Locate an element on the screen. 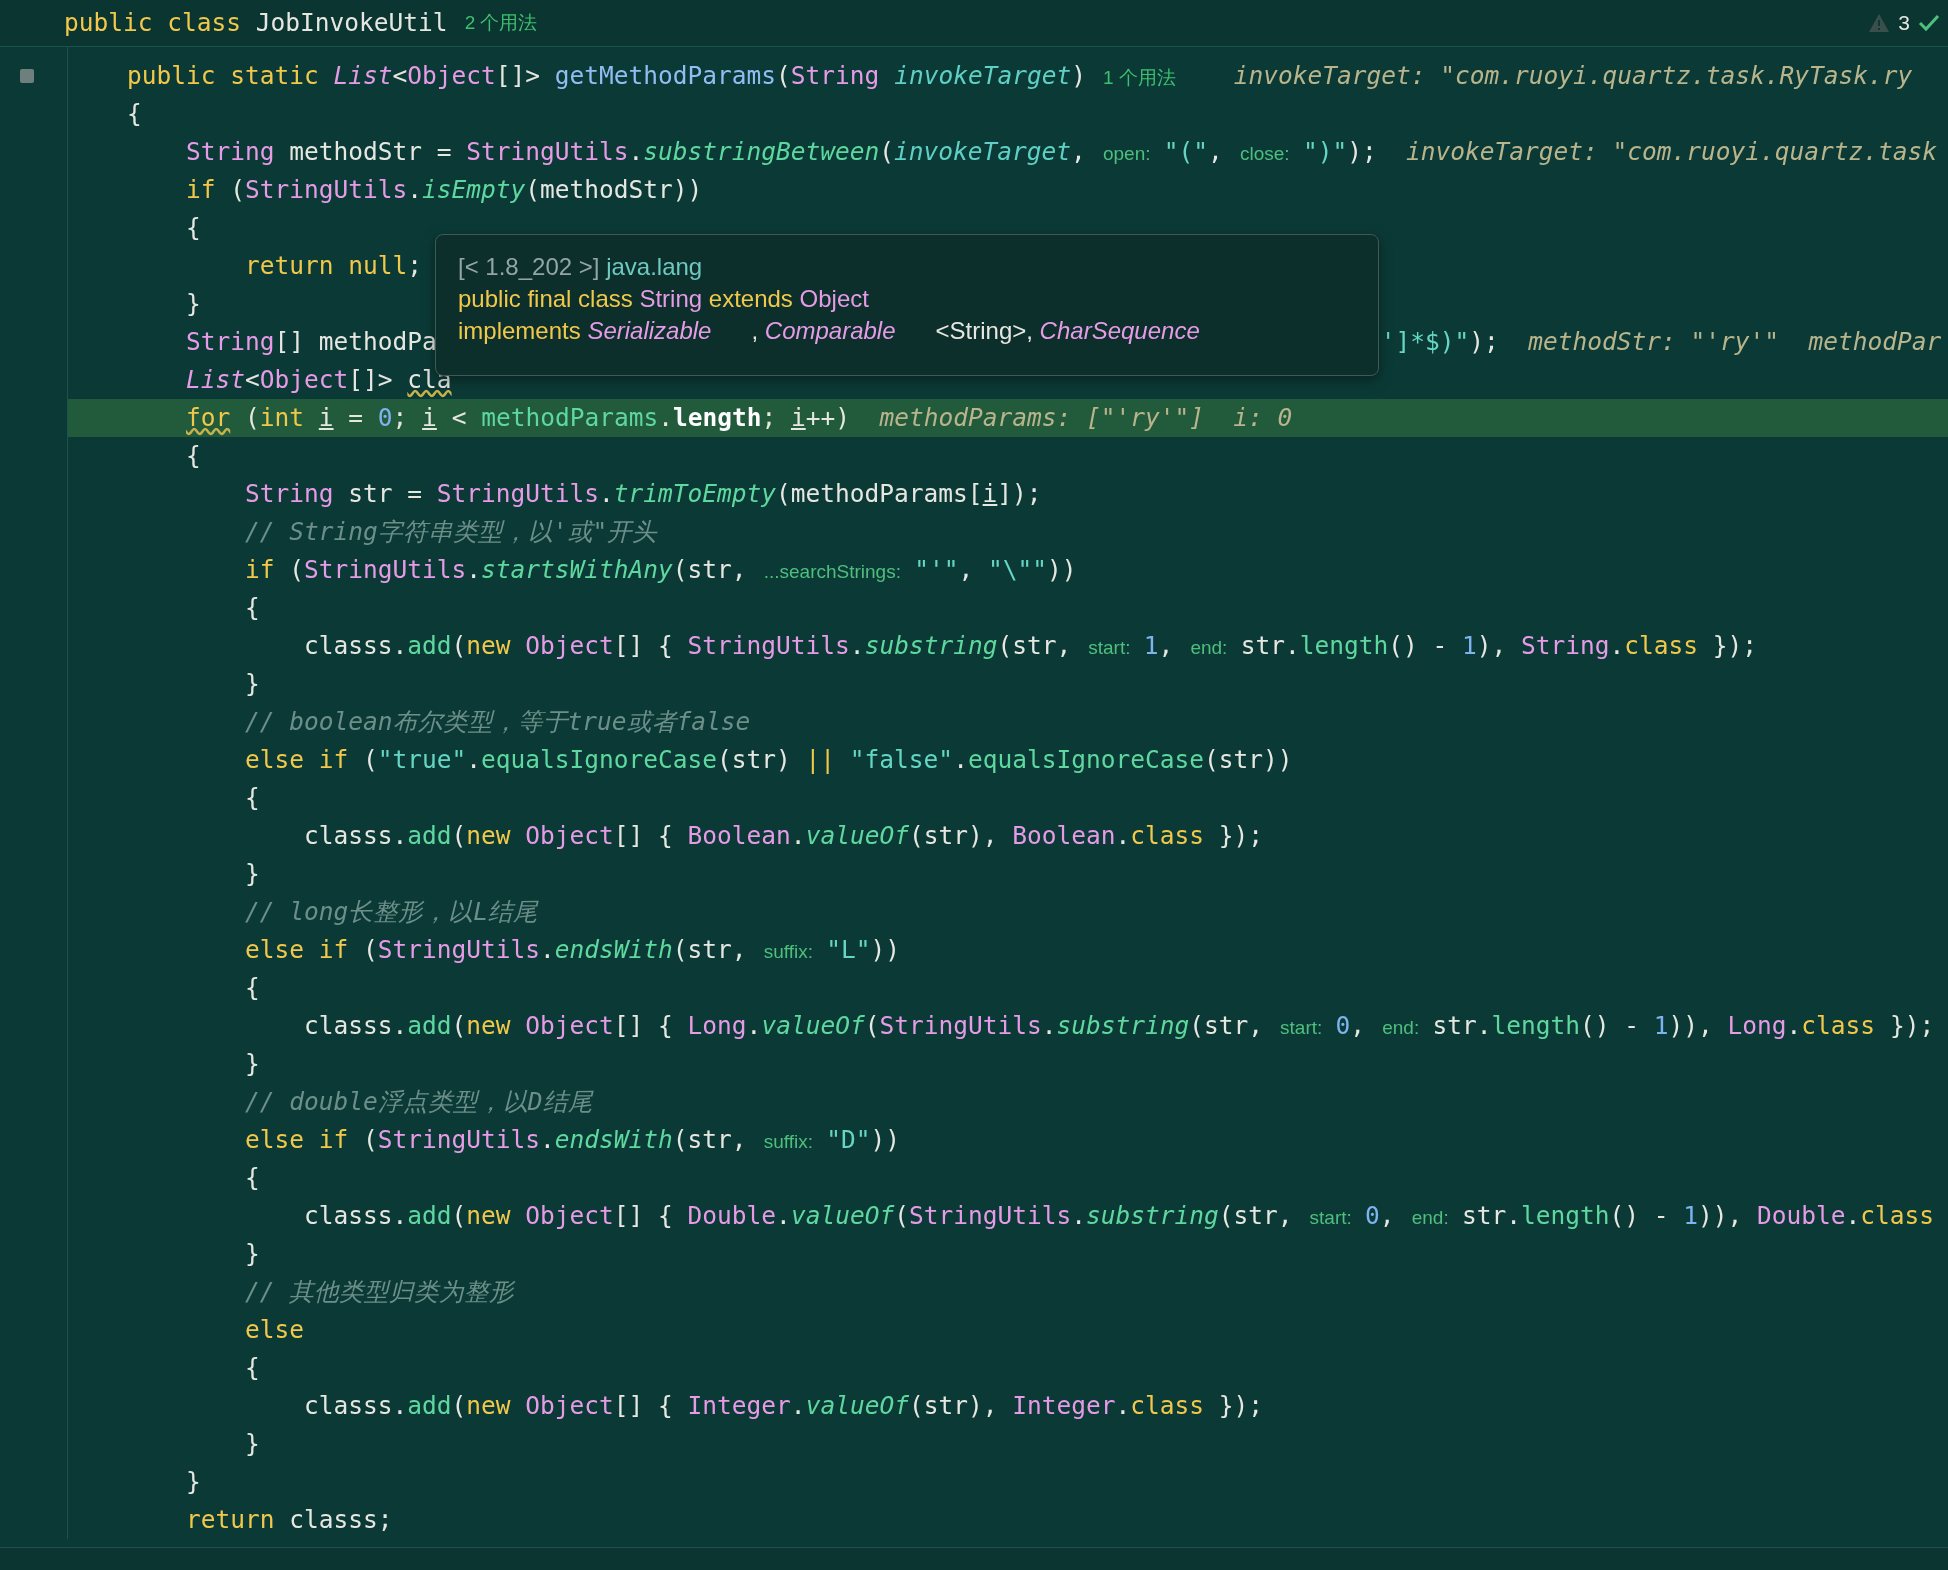 The image size is (1948, 1570). class-declaration: public class JobInvokeUtil is located at coordinates (256, 22).